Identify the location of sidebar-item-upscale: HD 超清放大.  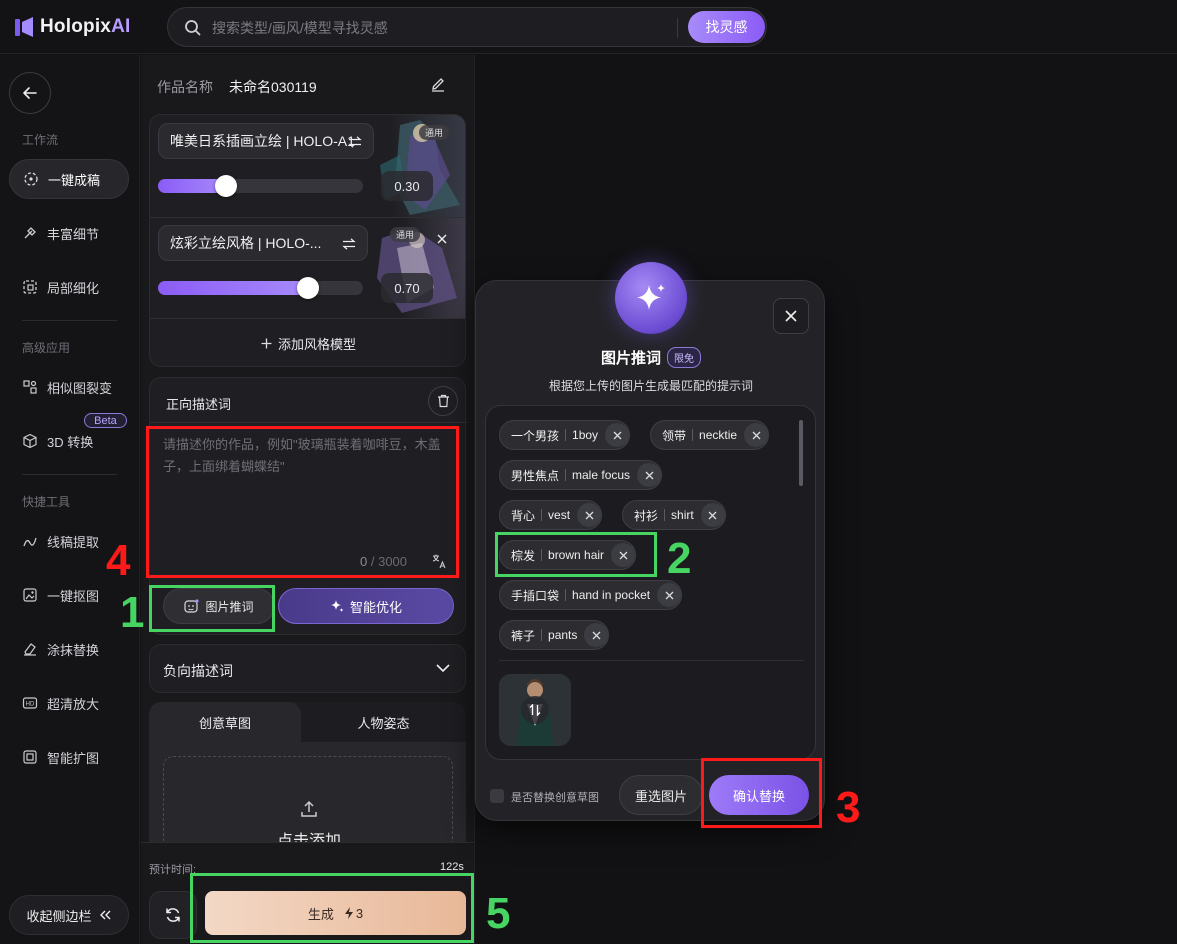
(69, 703).